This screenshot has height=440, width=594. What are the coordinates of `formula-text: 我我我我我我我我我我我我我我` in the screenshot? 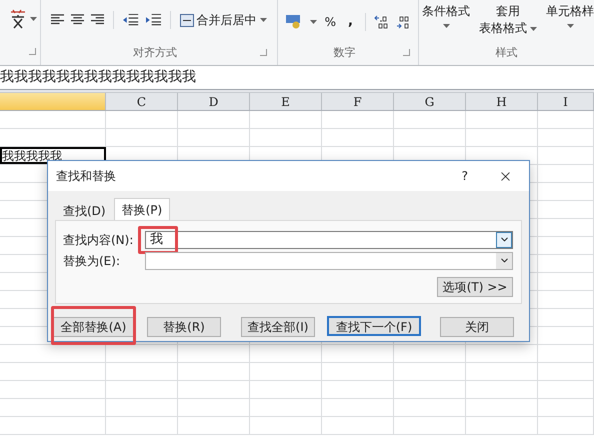 It's located at (98, 77).